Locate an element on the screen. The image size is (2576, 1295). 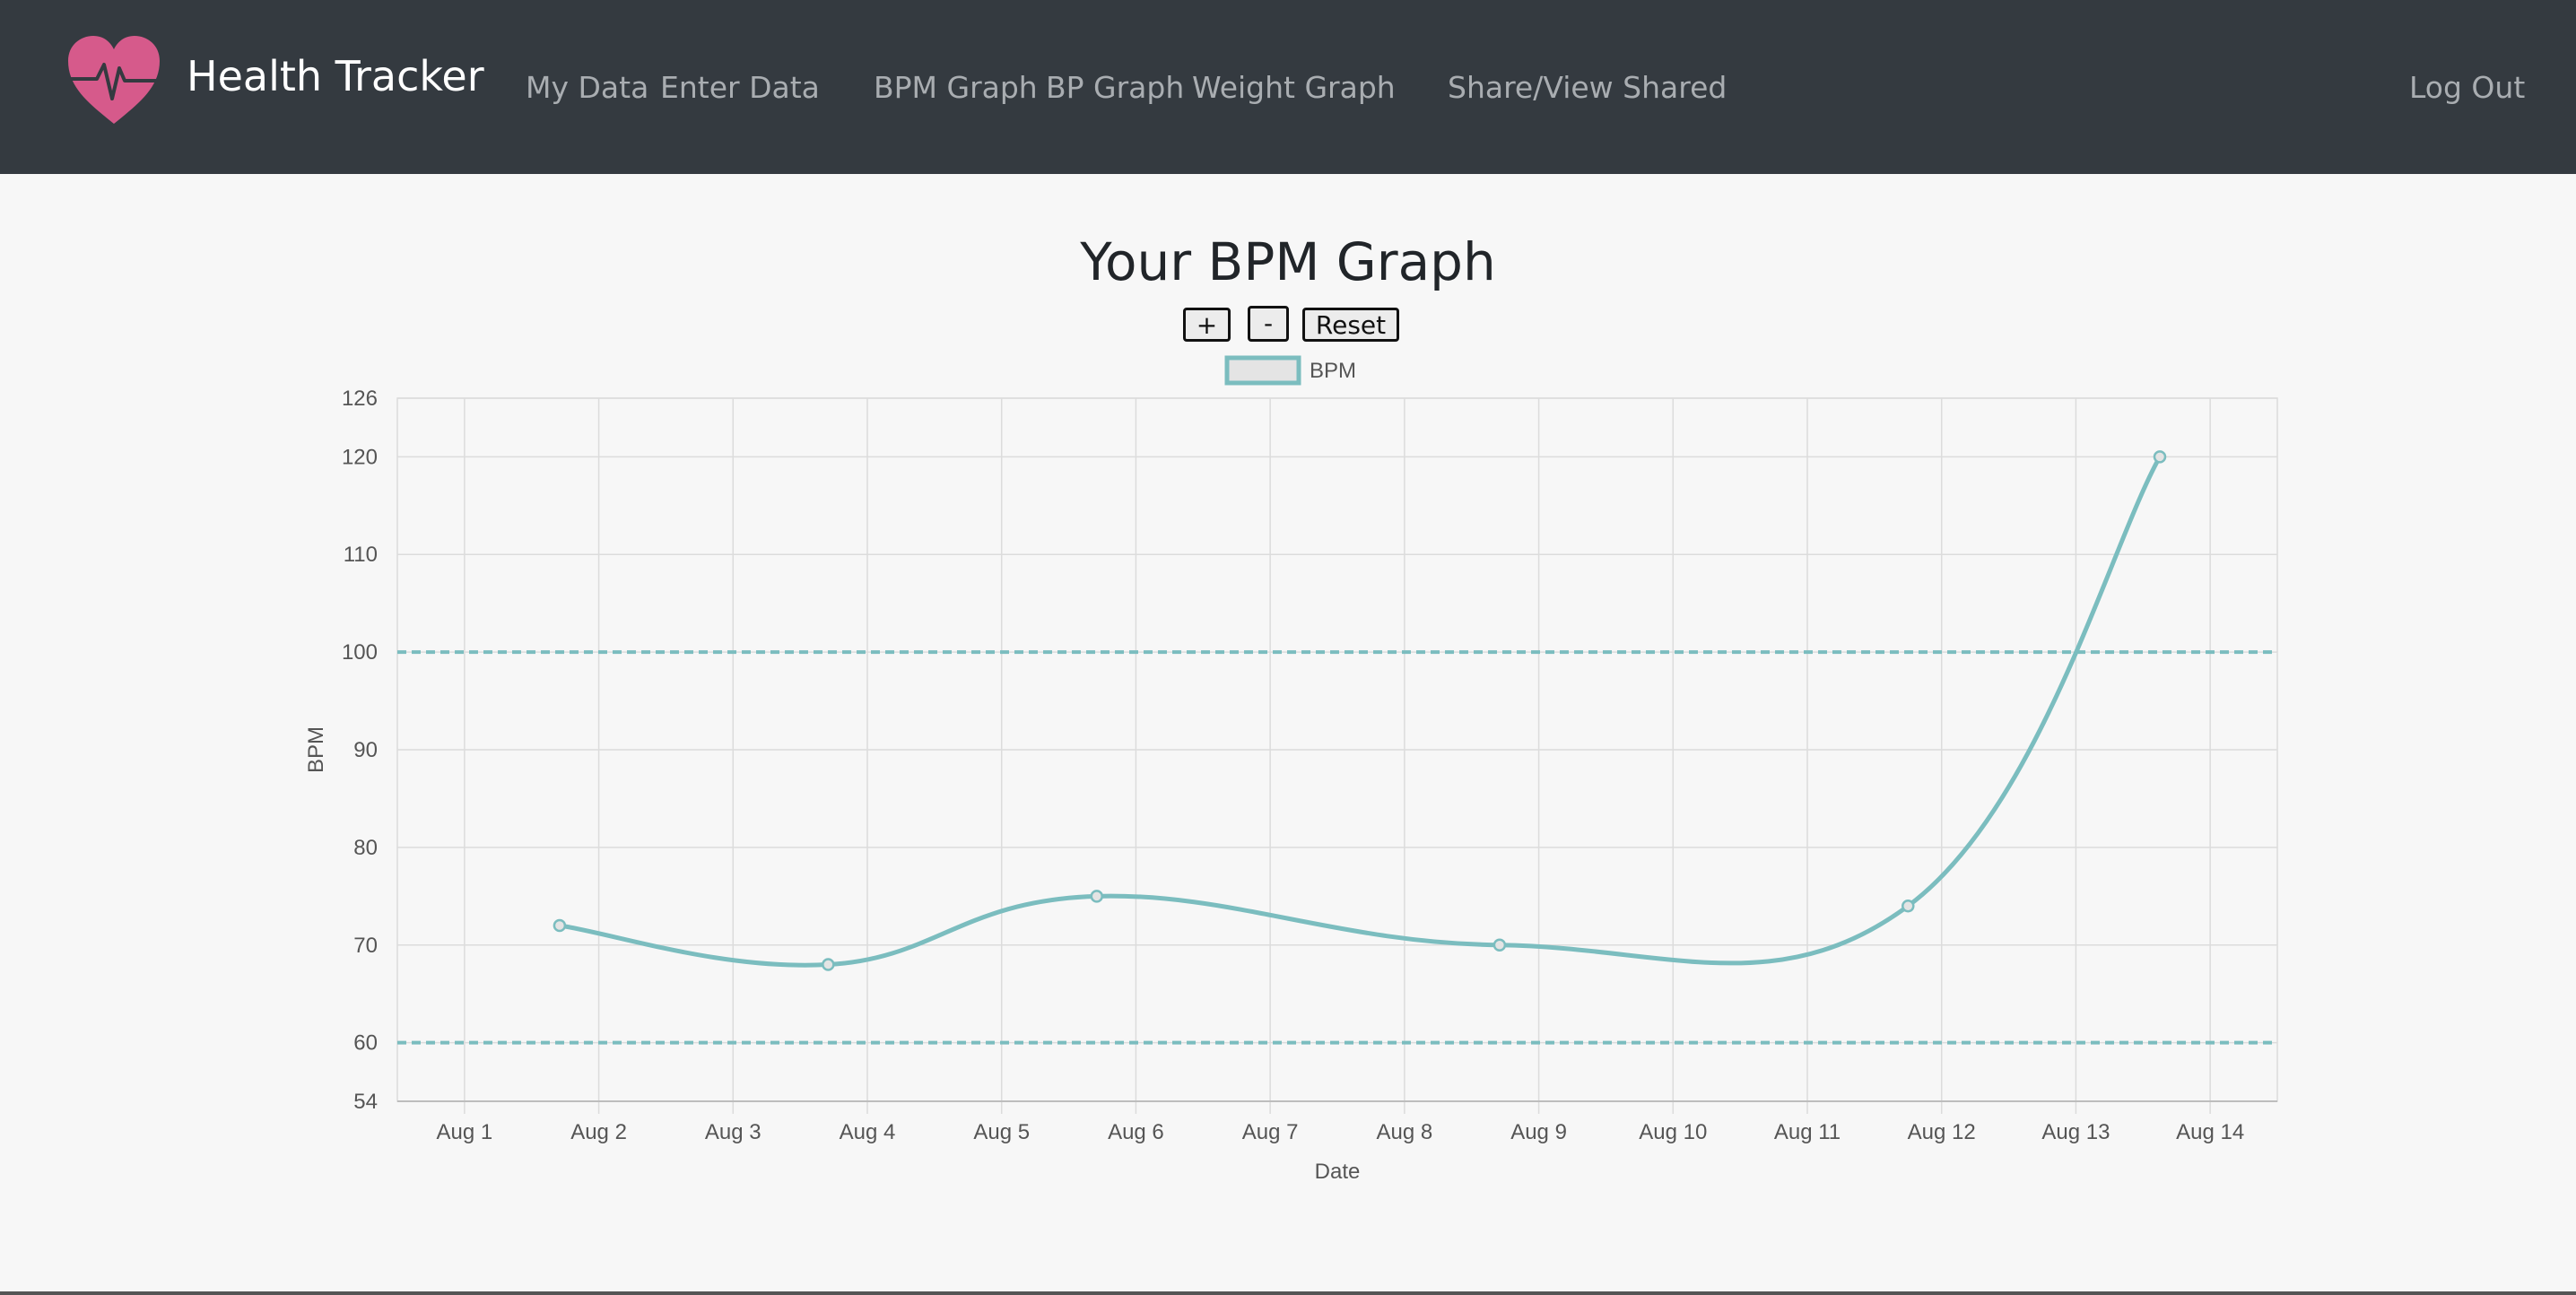
x-tick-label: Aug 10 is located at coordinates (1673, 1132).